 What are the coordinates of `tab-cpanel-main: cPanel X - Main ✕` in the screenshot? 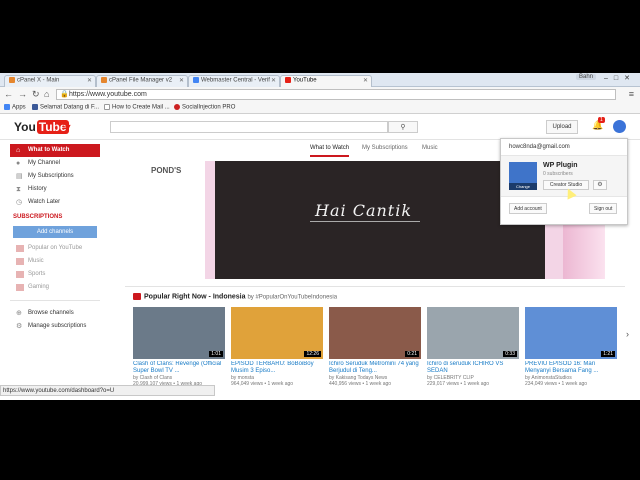 It's located at (50, 81).